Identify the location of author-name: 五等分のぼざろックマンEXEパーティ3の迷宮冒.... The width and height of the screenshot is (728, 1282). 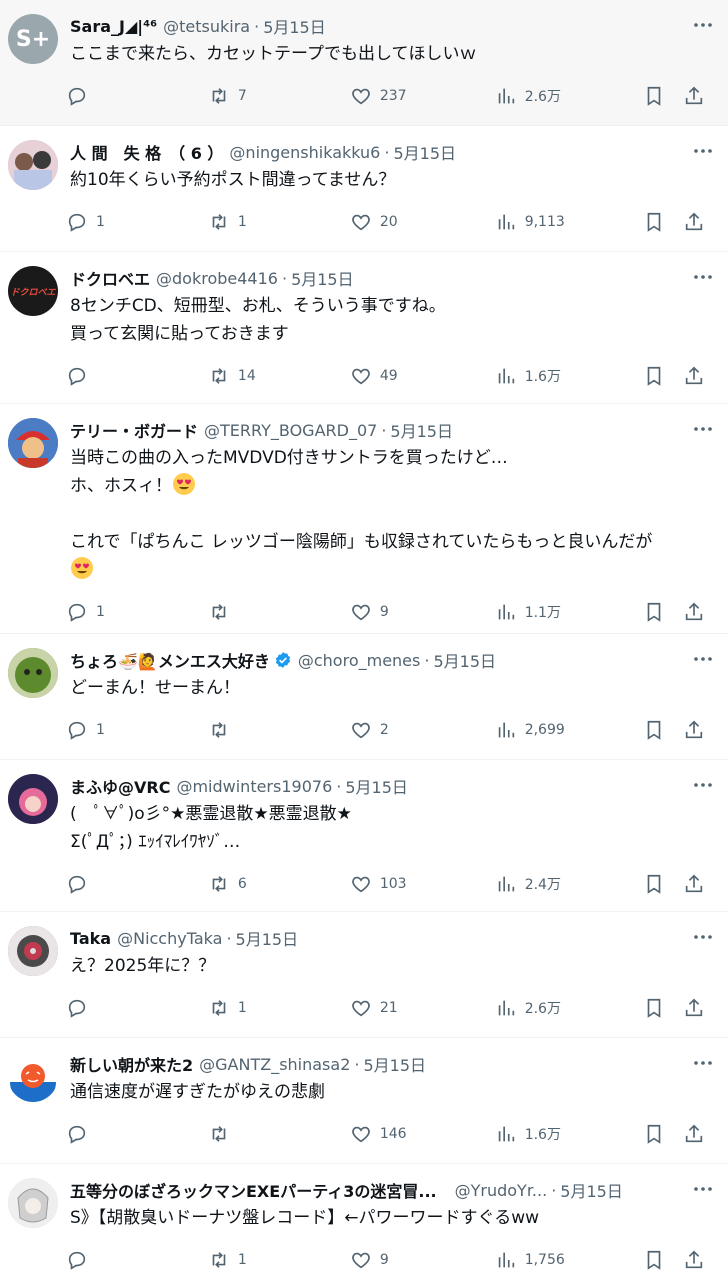
(253, 1190).